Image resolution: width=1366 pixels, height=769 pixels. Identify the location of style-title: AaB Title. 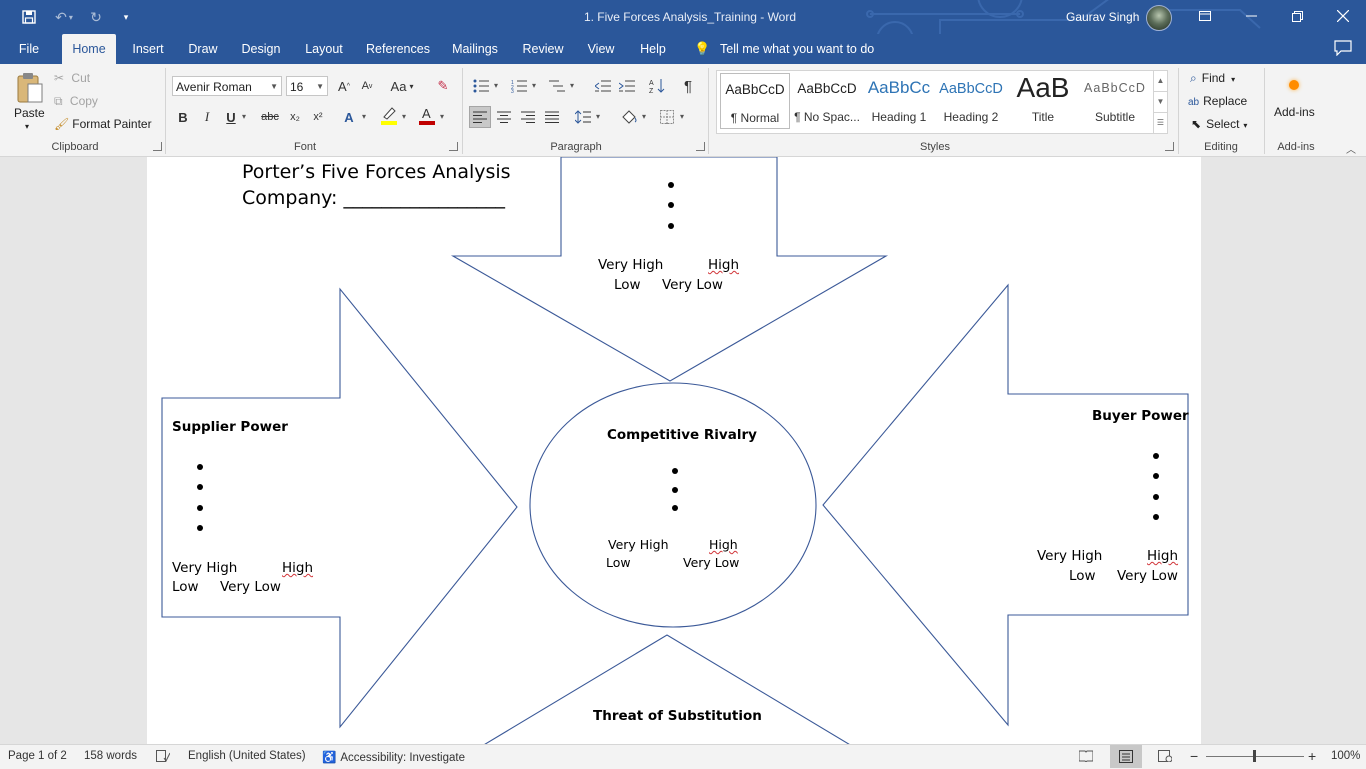
(1043, 101).